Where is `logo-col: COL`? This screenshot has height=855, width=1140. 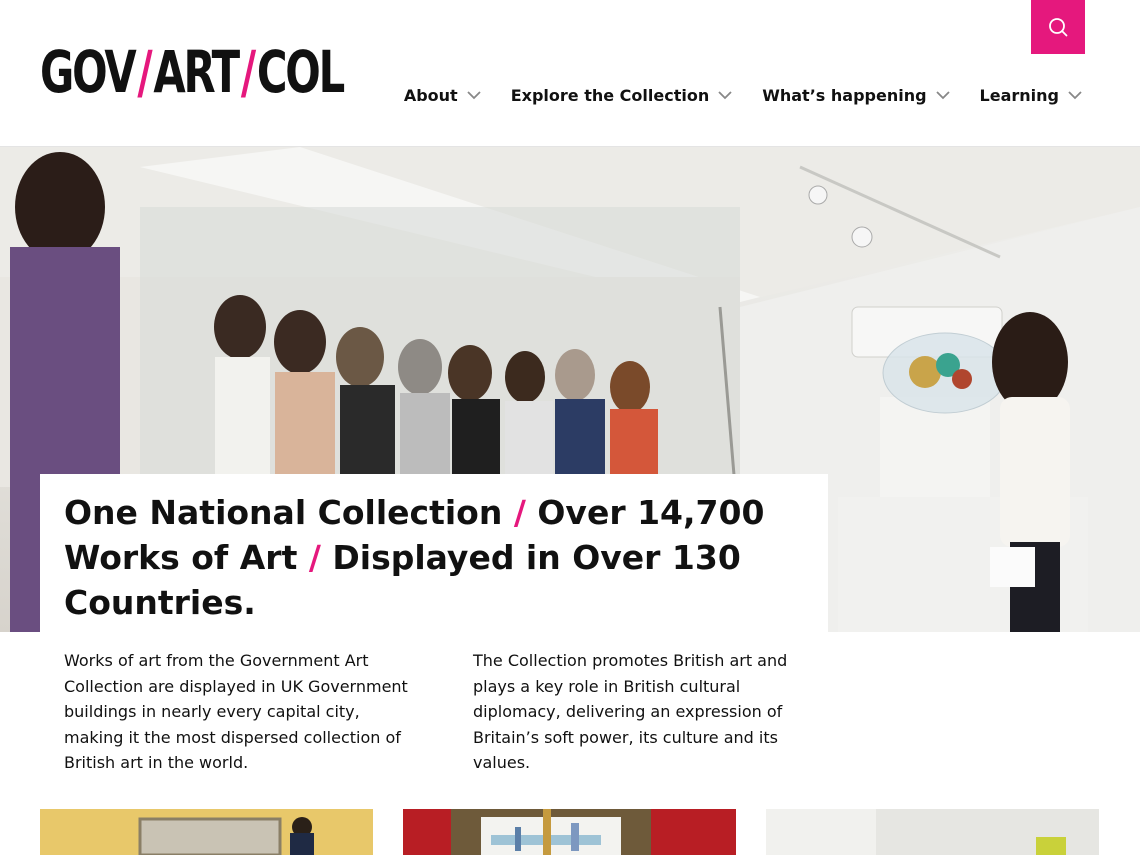
logo-col: COL is located at coordinates (300, 72).